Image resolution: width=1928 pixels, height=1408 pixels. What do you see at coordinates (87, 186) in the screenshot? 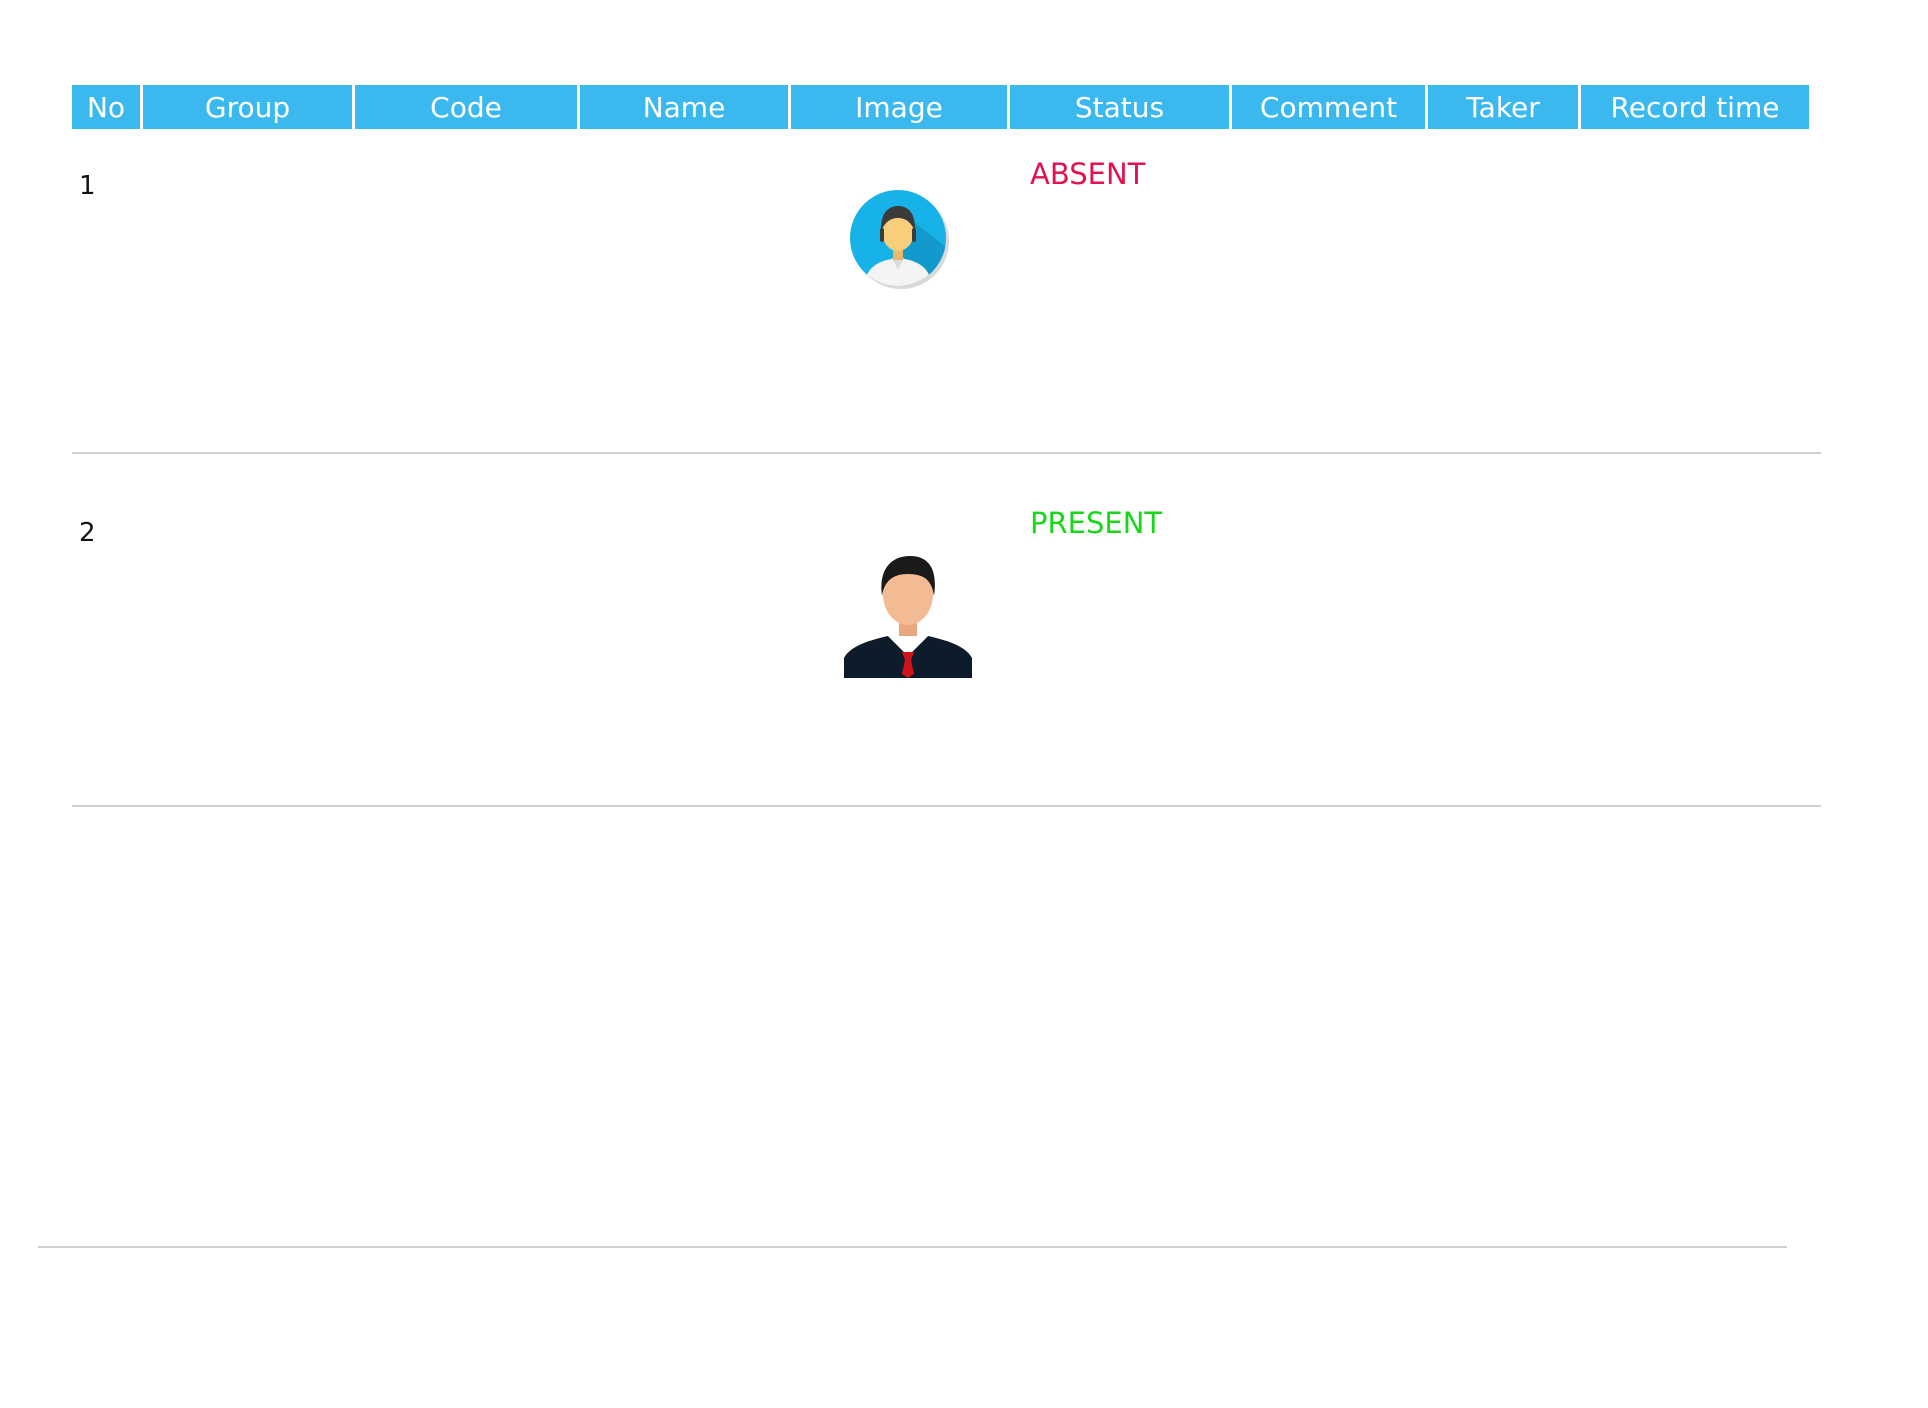
I see `row-number: 1` at bounding box center [87, 186].